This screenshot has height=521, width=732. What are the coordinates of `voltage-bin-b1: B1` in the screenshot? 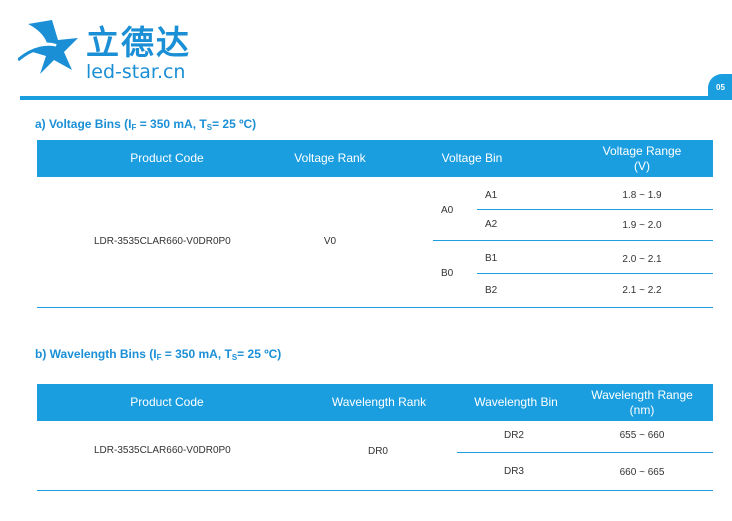 It's located at (491, 258).